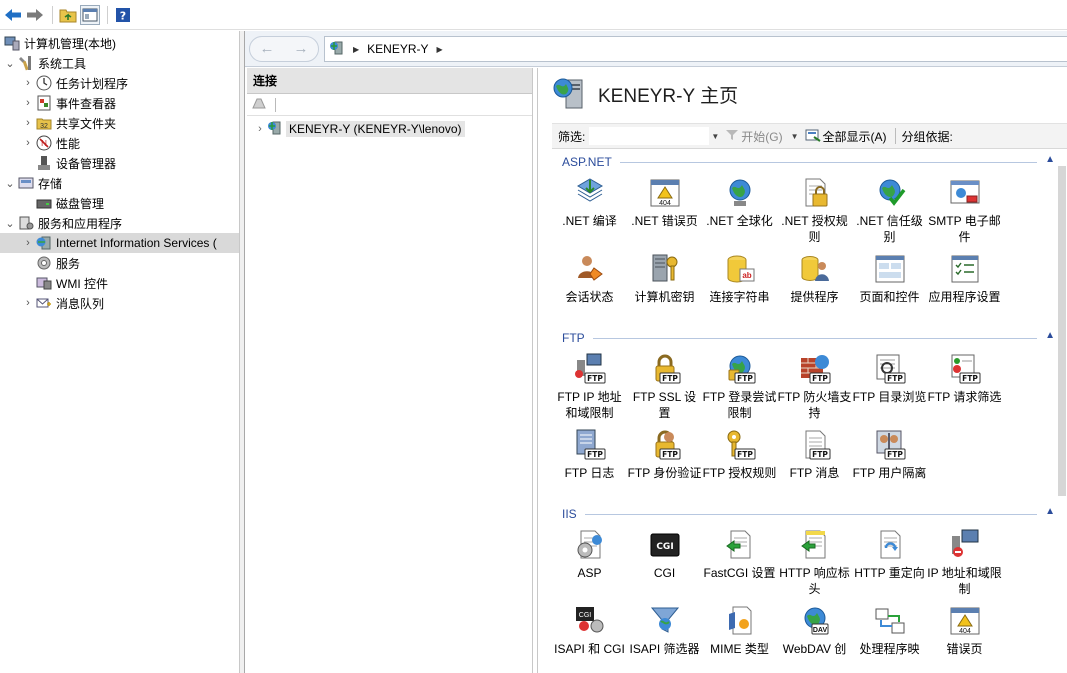 The height and width of the screenshot is (673, 1067). Describe the element at coordinates (119, 143) in the screenshot. I see `tree-item: › N 性能` at that location.